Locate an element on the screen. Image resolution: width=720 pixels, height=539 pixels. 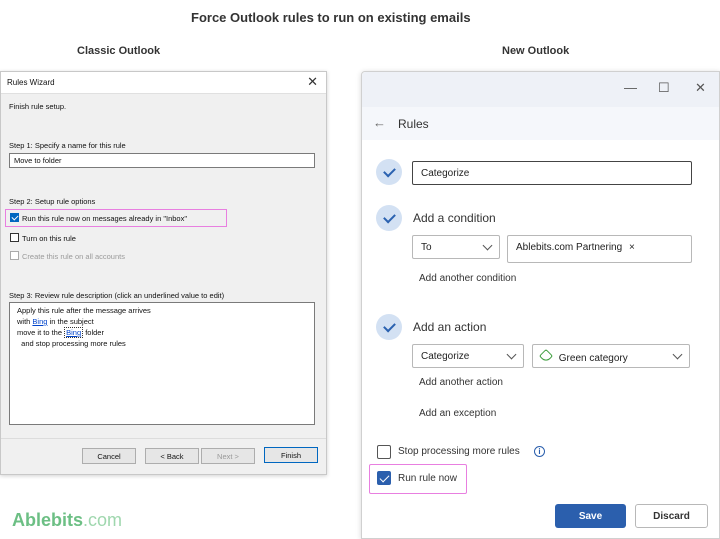
turn-on-checkbox is located at coordinates (14, 237).